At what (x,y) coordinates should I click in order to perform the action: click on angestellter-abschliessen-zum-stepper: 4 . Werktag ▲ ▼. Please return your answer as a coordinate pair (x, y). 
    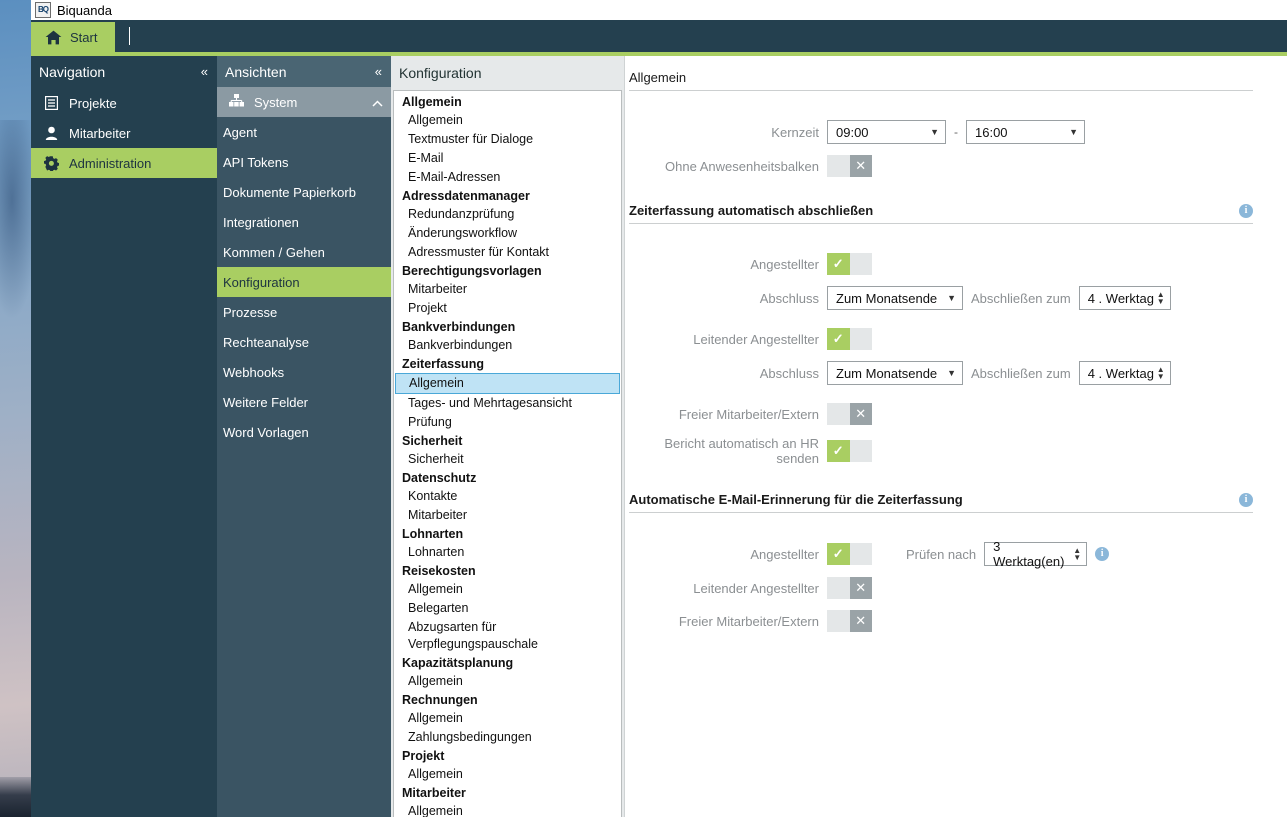
    Looking at the image, I should click on (1124, 298).